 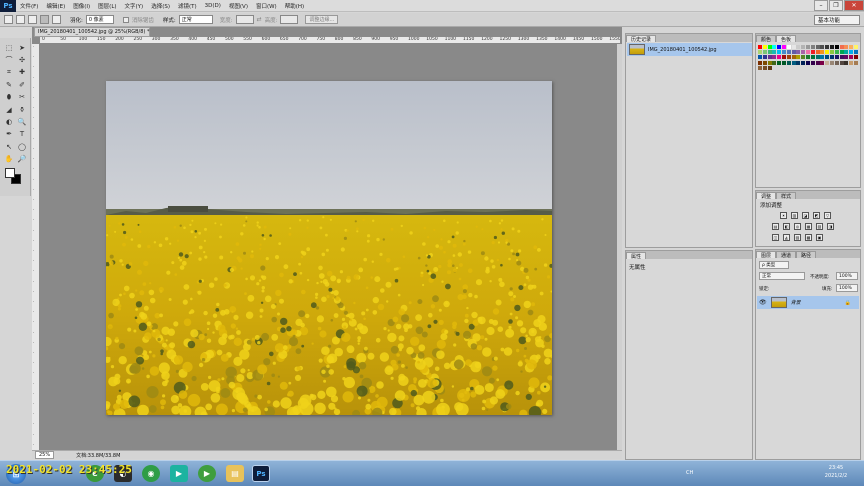 What do you see at coordinates (98, 455) in the screenshot?
I see `doc-info: 文档:33.8M/33.8M` at bounding box center [98, 455].